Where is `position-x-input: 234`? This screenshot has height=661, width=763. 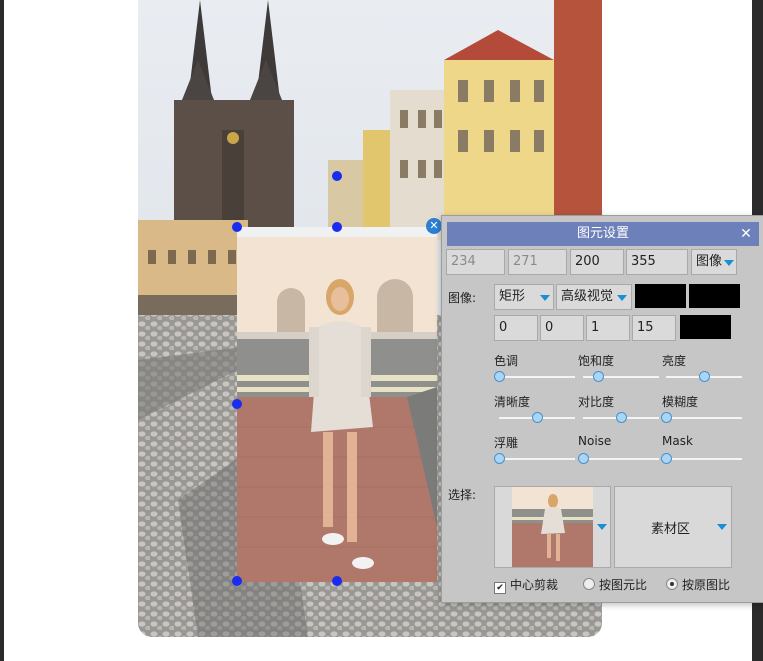 position-x-input: 234 is located at coordinates (475, 262).